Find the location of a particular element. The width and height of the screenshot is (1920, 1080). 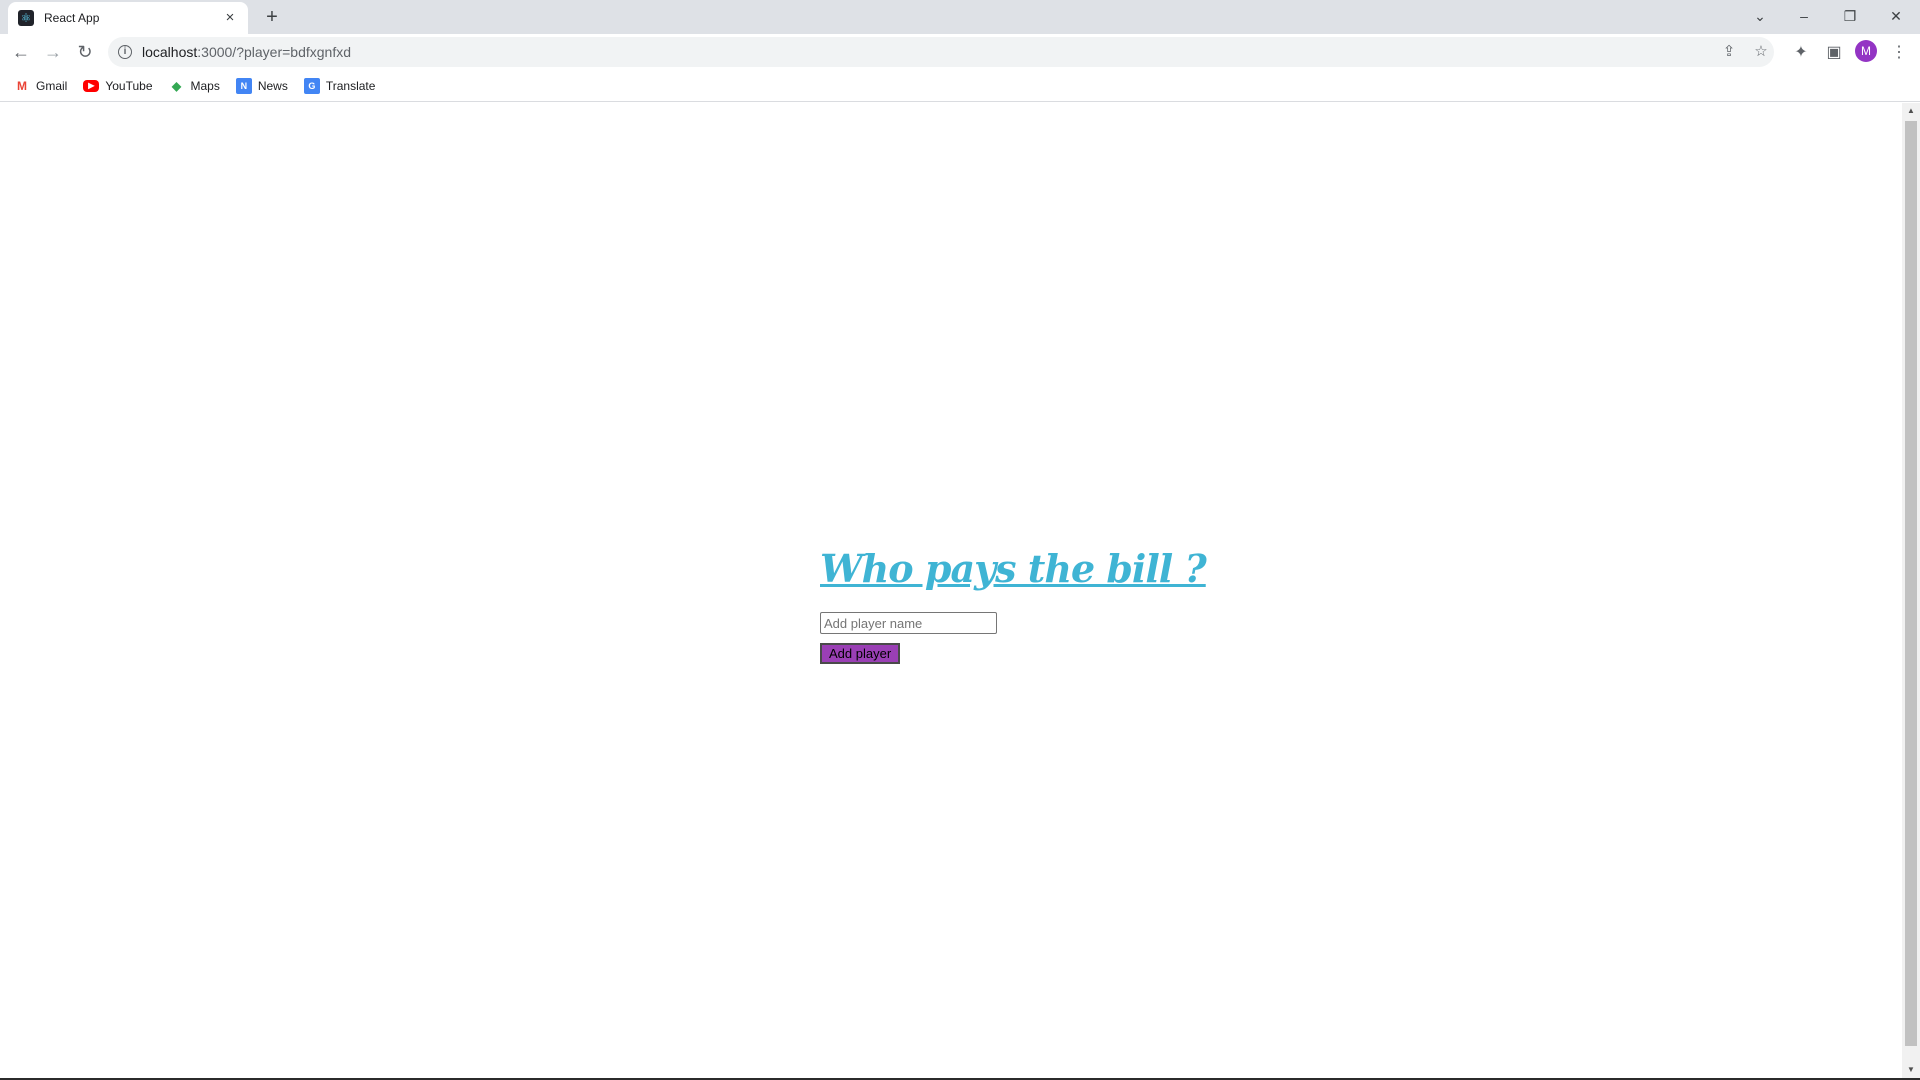

window-close-button: ✕ is located at coordinates (1896, 16).